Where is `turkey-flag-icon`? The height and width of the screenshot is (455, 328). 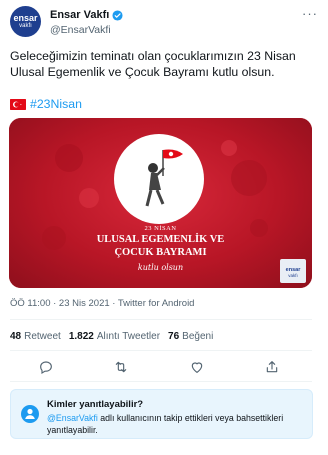
turkey-flag-icon is located at coordinates (18, 104).